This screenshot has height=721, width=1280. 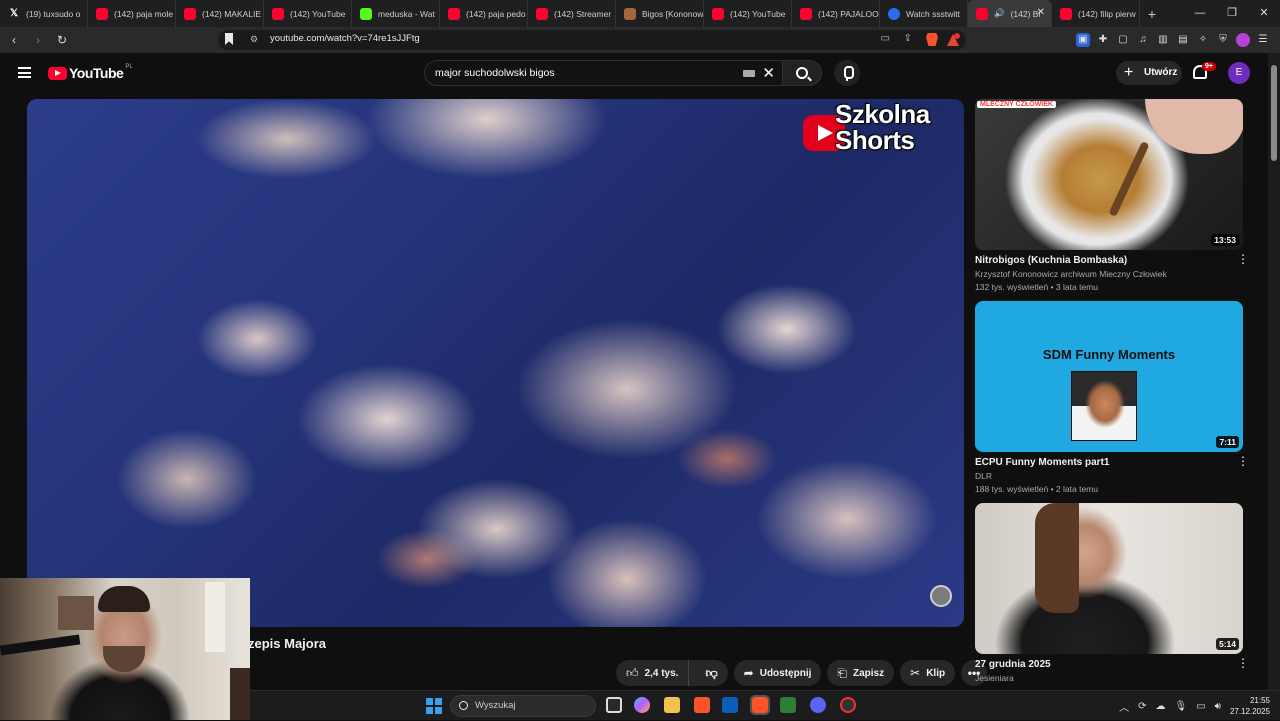 I want to click on wallet-icon: ▤, so click(x=1183, y=40).